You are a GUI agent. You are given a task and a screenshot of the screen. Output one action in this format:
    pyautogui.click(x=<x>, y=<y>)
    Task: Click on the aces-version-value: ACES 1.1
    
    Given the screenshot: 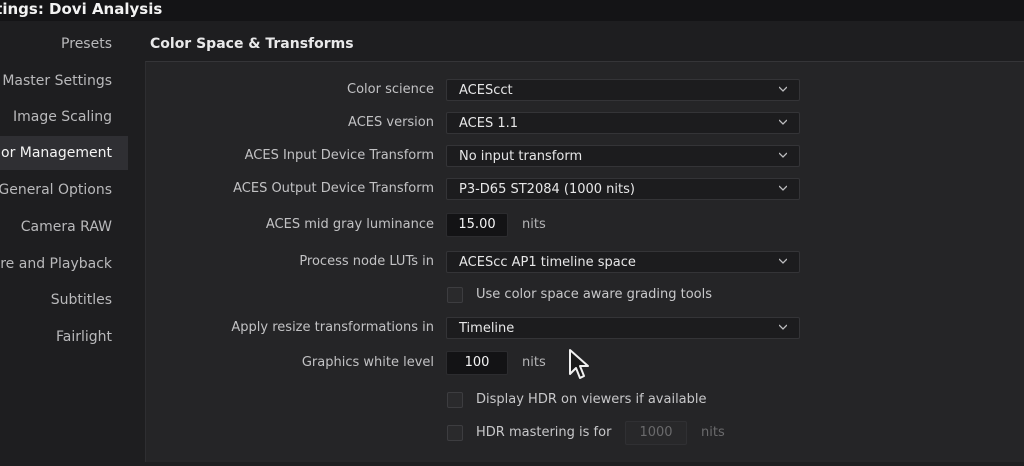 What is the action you would take?
    pyautogui.click(x=489, y=123)
    